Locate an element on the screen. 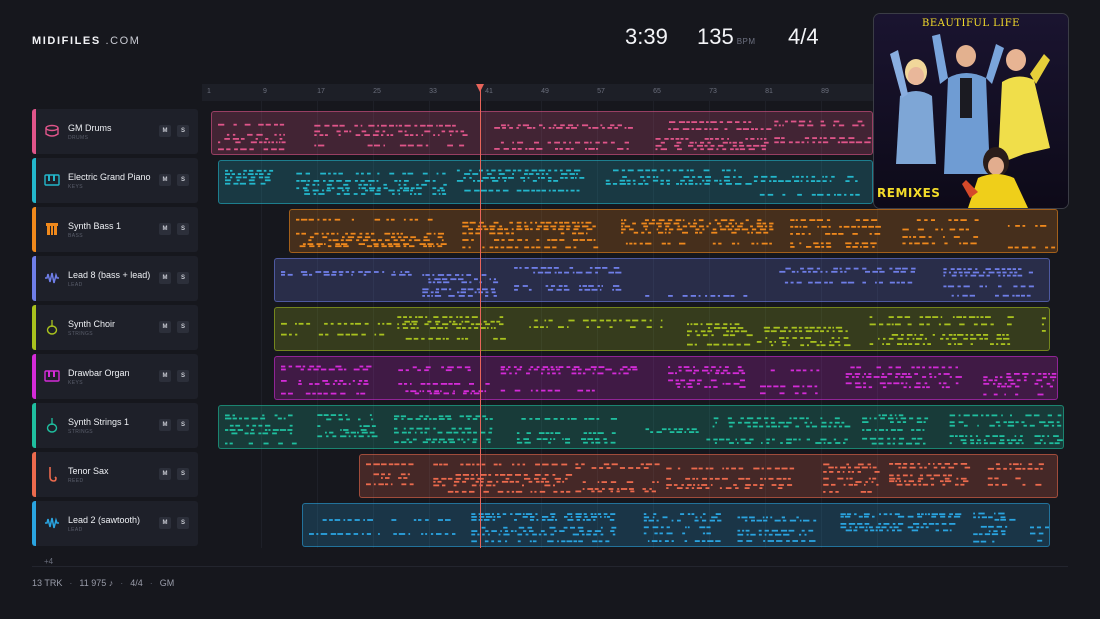 This screenshot has width=1100, height=619. waveform-icon is located at coordinates (52, 278).